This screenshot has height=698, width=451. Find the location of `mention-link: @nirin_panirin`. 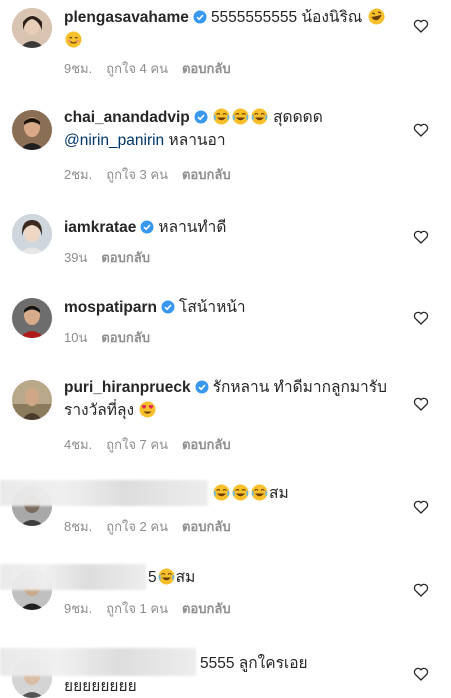

mention-link: @nirin_panirin is located at coordinates (114, 140).